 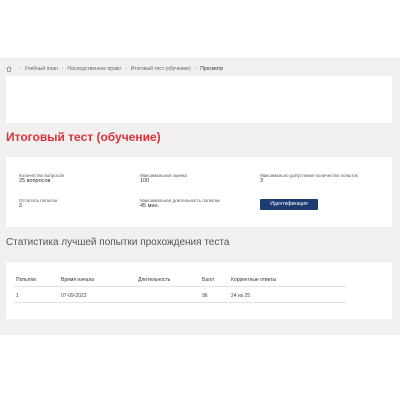 I want to click on max-duration-value: 45 мин., so click(x=150, y=206).